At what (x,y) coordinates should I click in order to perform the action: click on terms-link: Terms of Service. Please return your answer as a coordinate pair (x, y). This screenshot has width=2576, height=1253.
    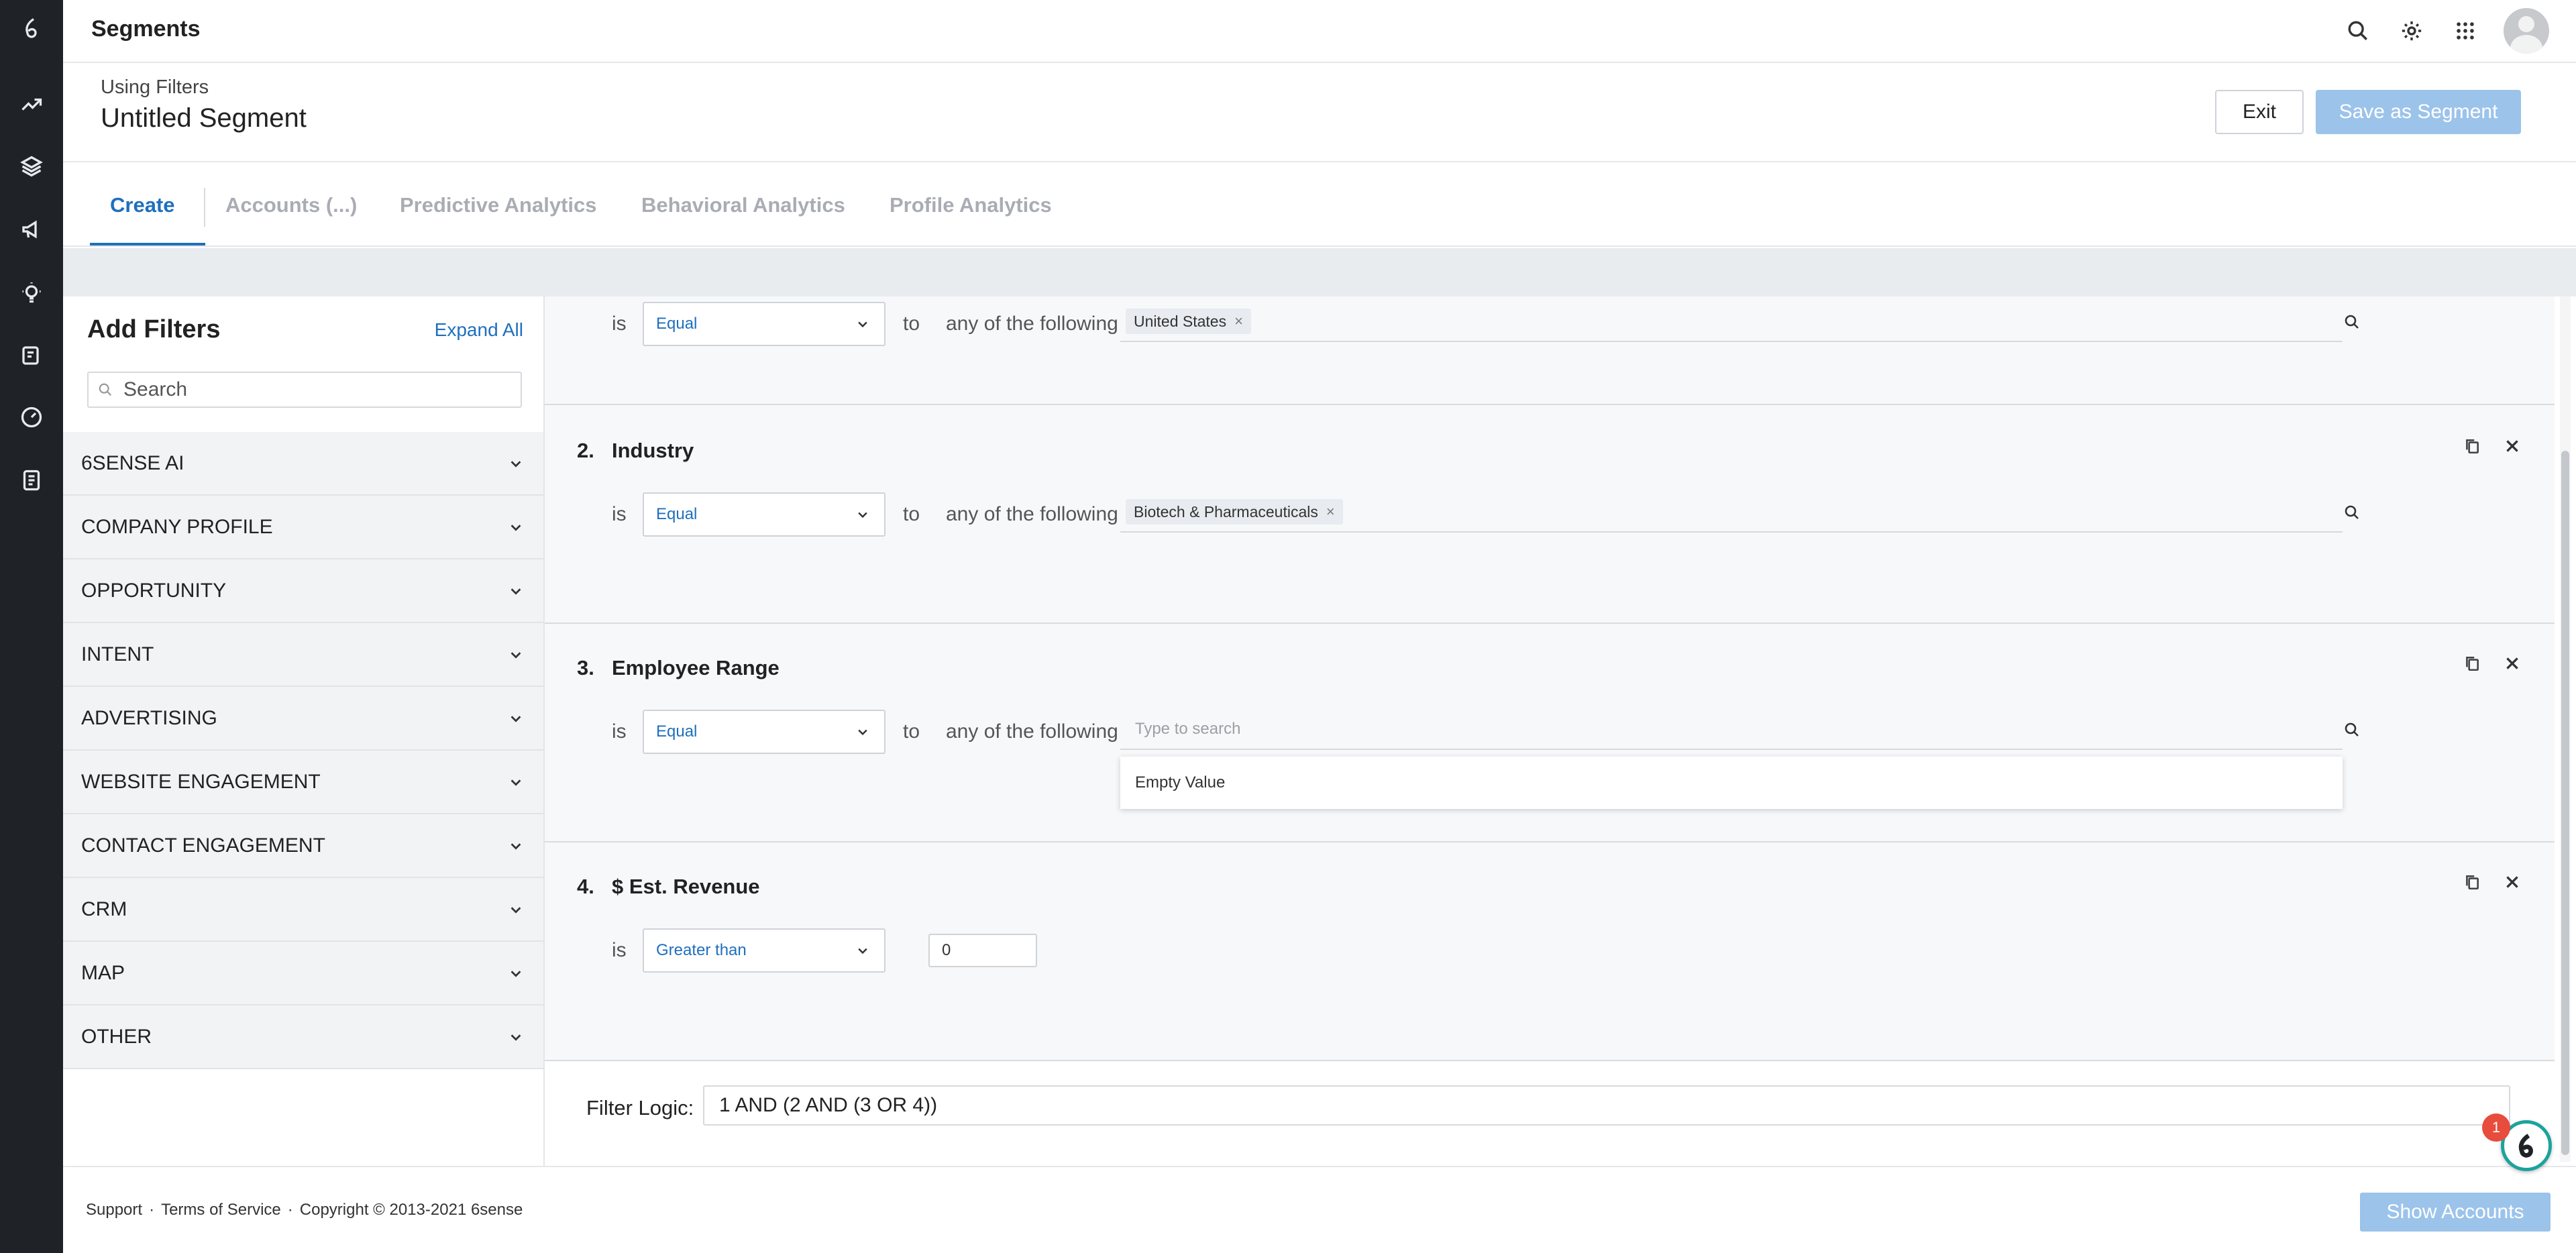
    Looking at the image, I should click on (221, 1210).